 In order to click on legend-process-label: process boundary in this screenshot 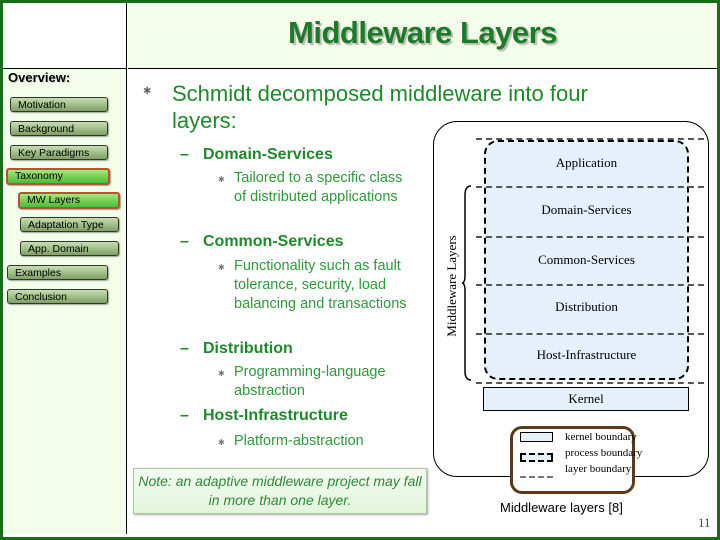, I will do `click(604, 453)`.